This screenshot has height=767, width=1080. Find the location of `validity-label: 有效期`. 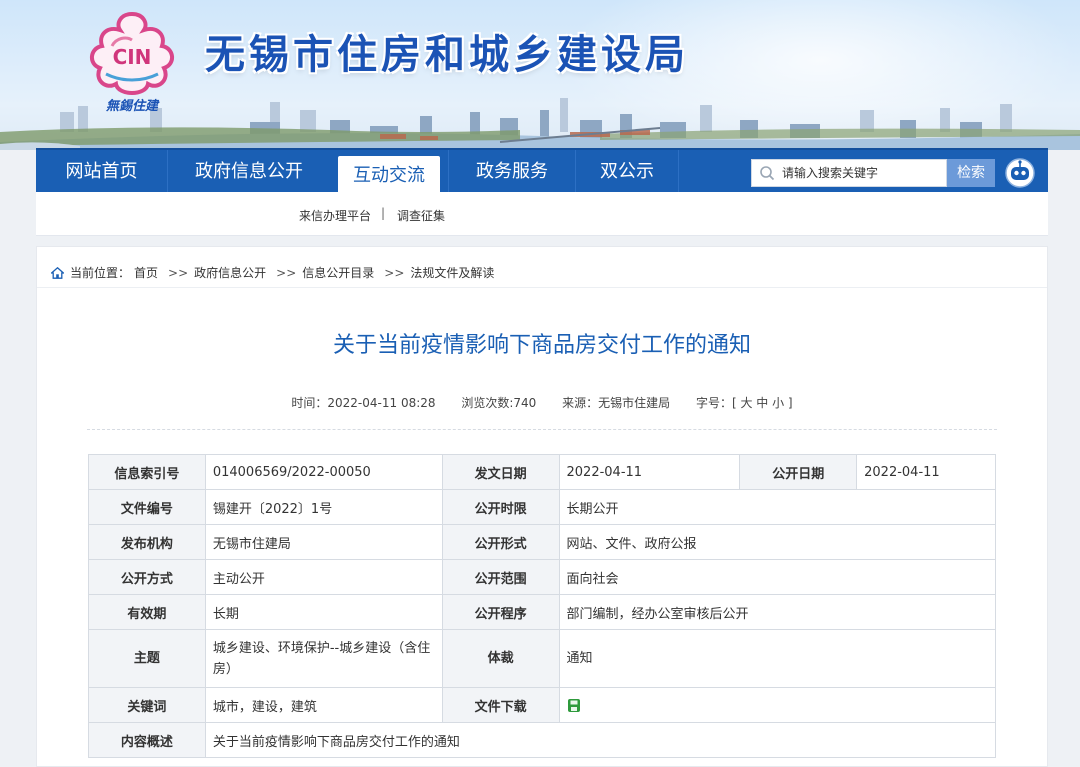

validity-label: 有效期 is located at coordinates (147, 612).